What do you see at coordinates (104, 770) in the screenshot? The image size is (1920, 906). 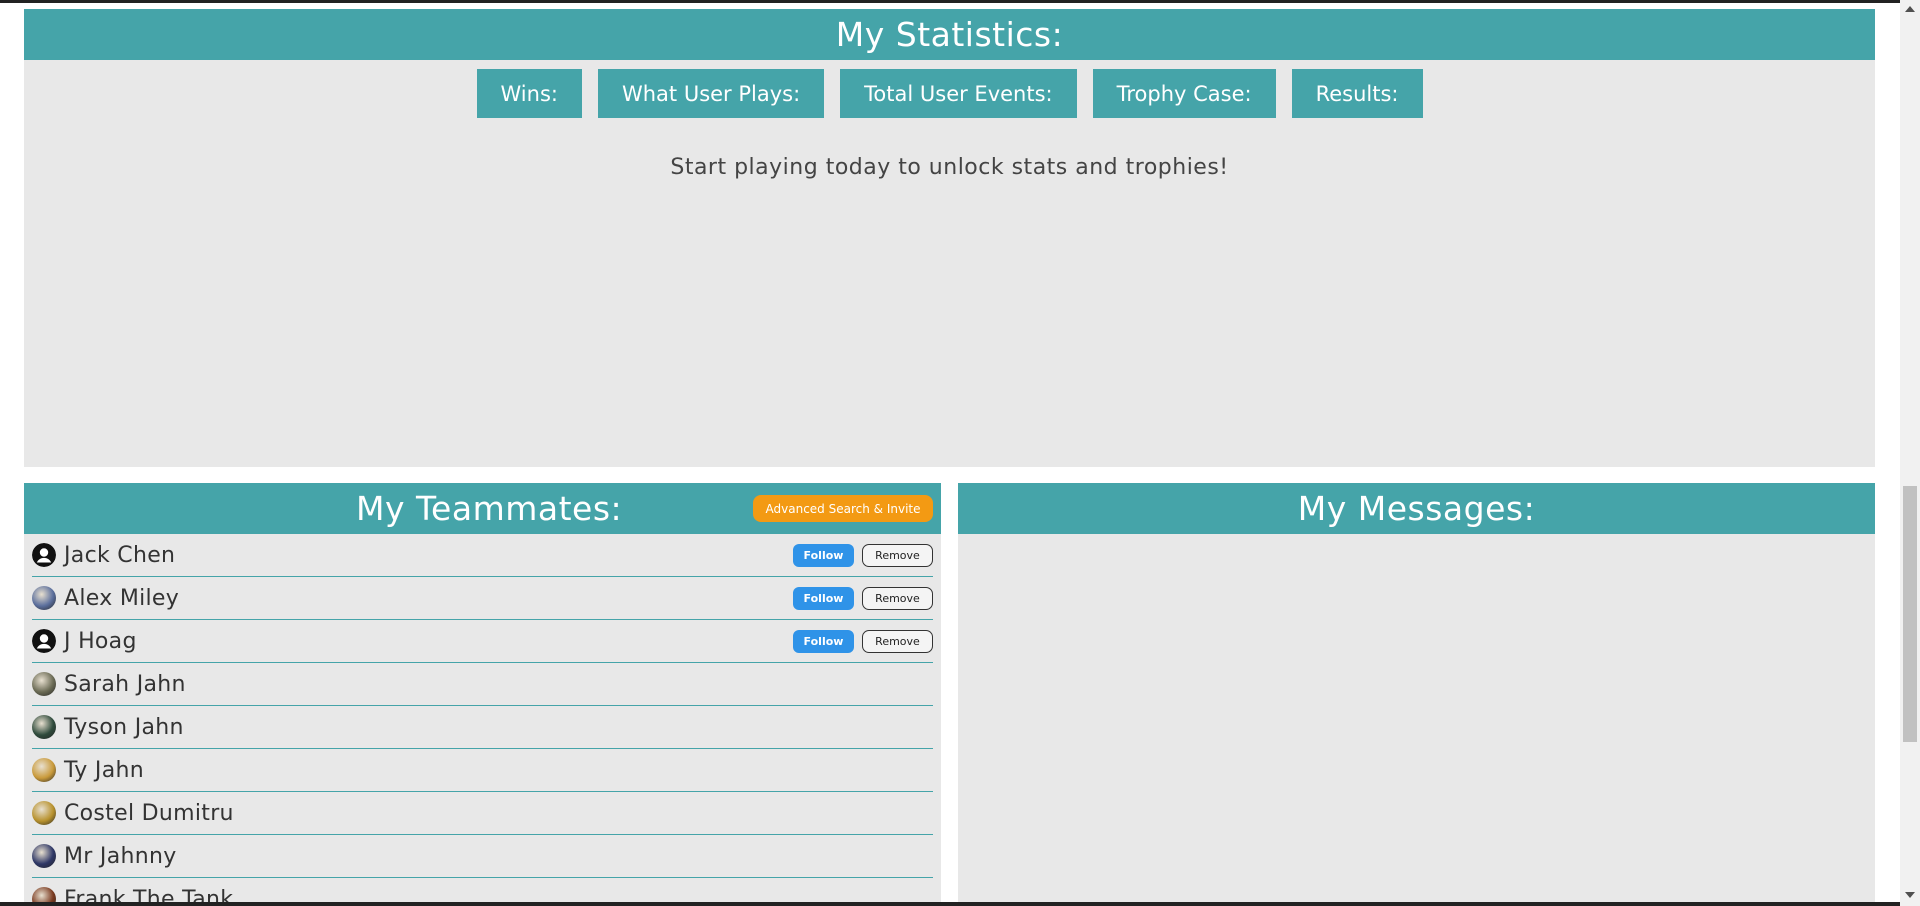 I see `teammate-name: Ty Jahn` at bounding box center [104, 770].